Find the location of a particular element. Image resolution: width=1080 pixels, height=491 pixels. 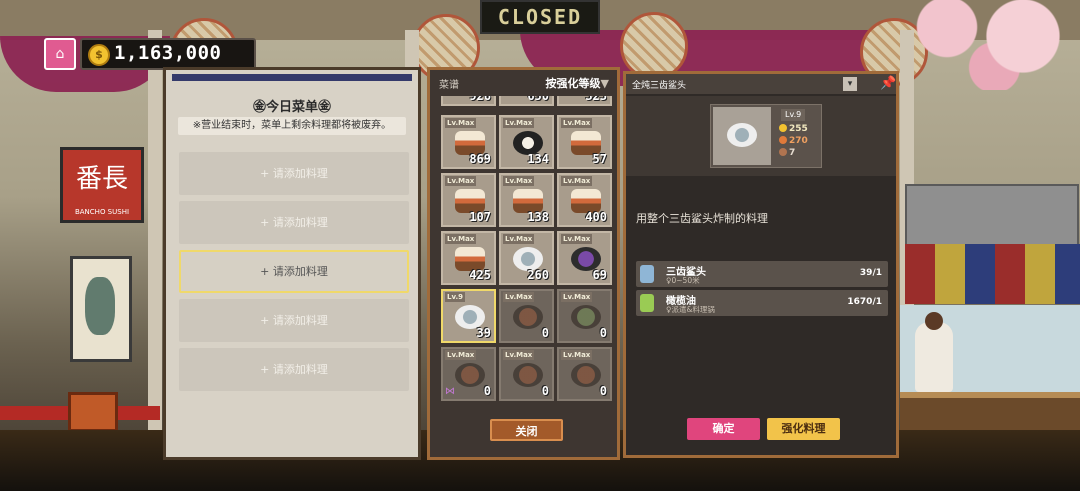

dish-description: 用整个三齿鲨头炸制的料理 is located at coordinates (702, 218).